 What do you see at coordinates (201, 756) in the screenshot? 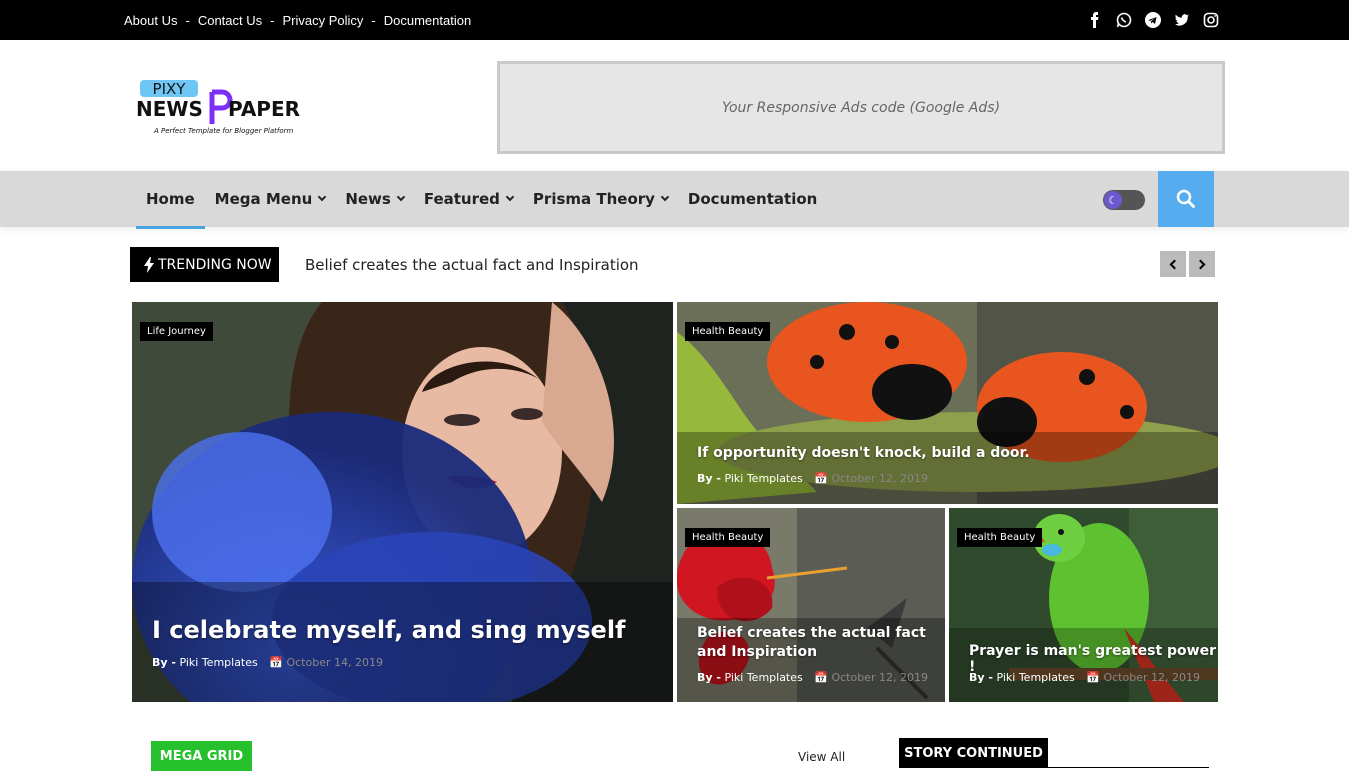
I see `mega-grid-heading: MEGA GRID` at bounding box center [201, 756].